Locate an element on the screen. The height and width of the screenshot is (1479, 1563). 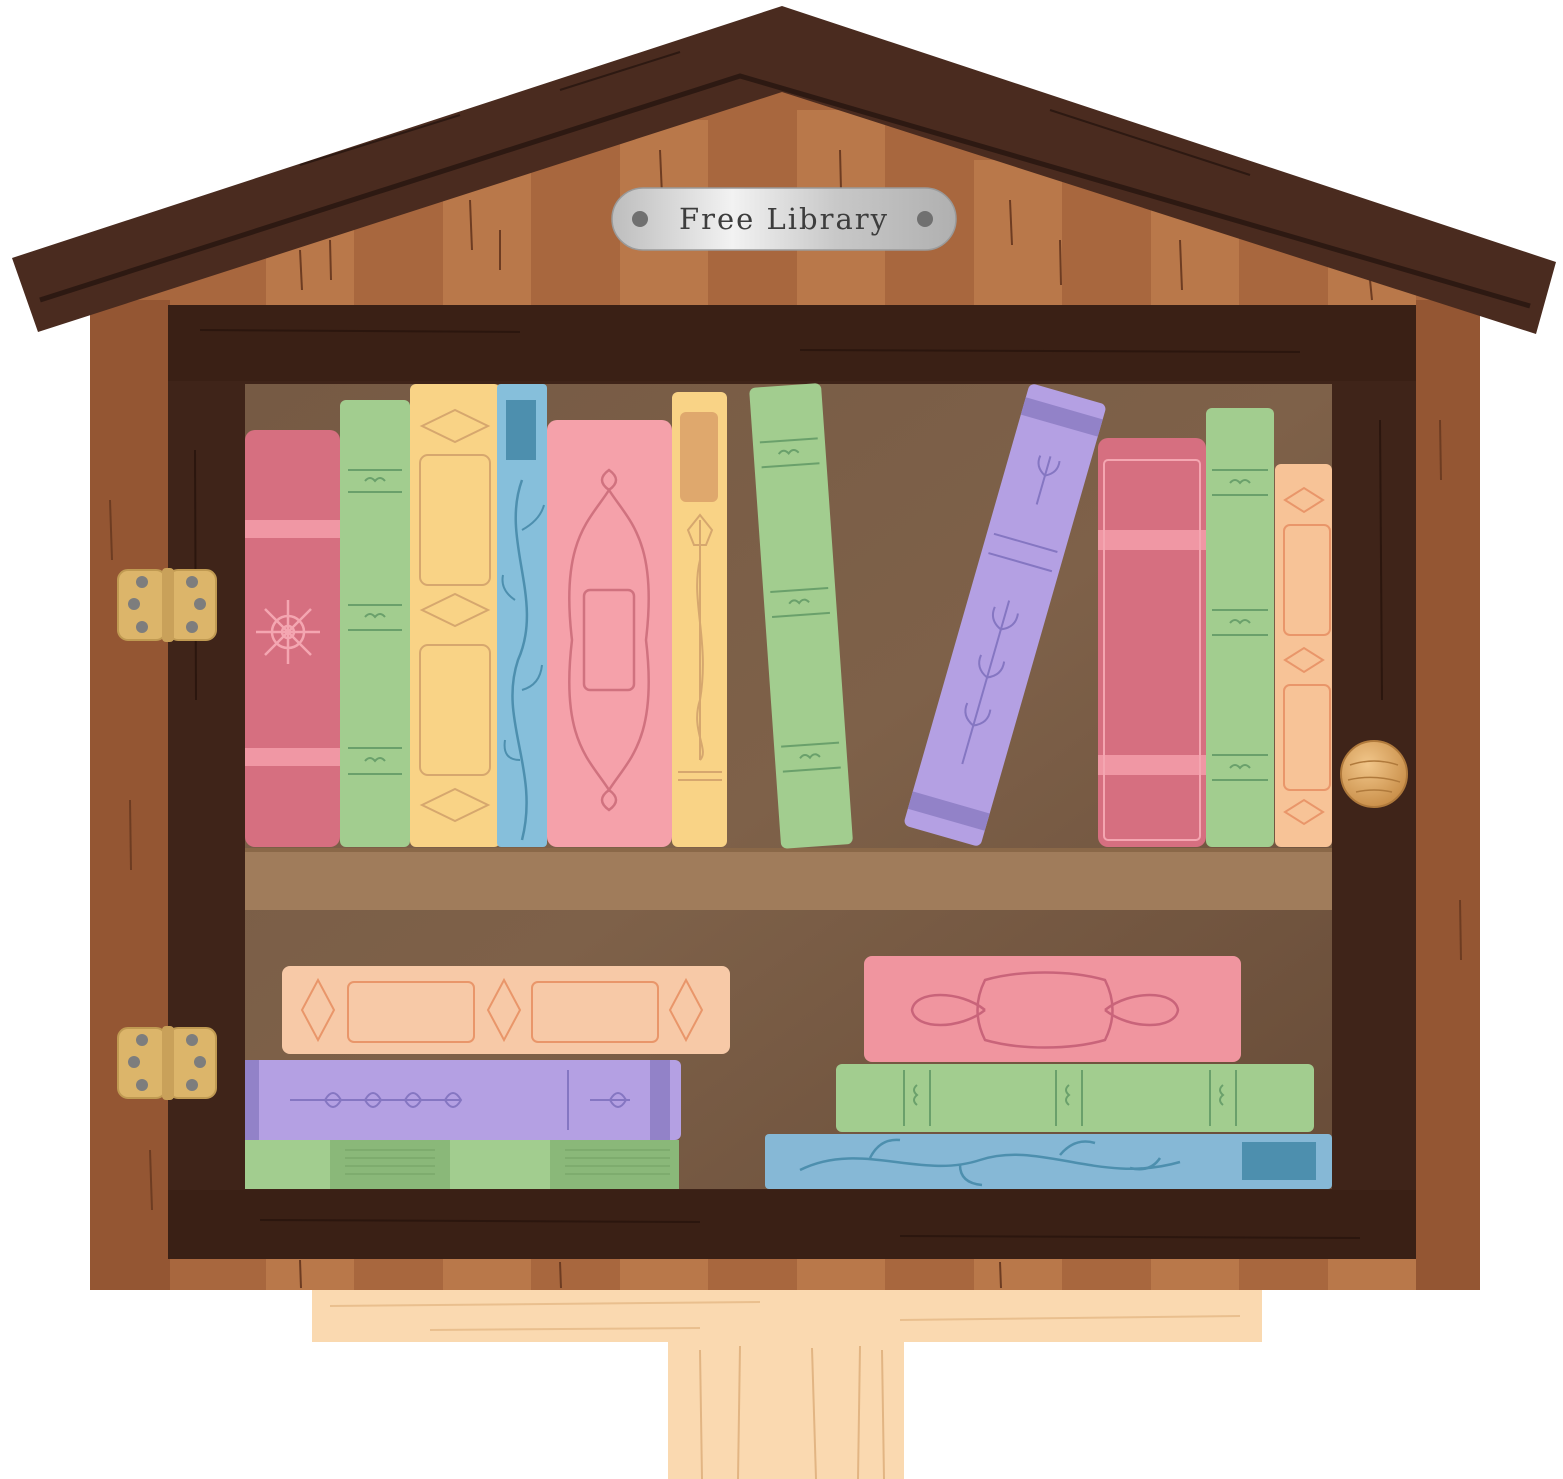
post is located at coordinates (787, 1384).